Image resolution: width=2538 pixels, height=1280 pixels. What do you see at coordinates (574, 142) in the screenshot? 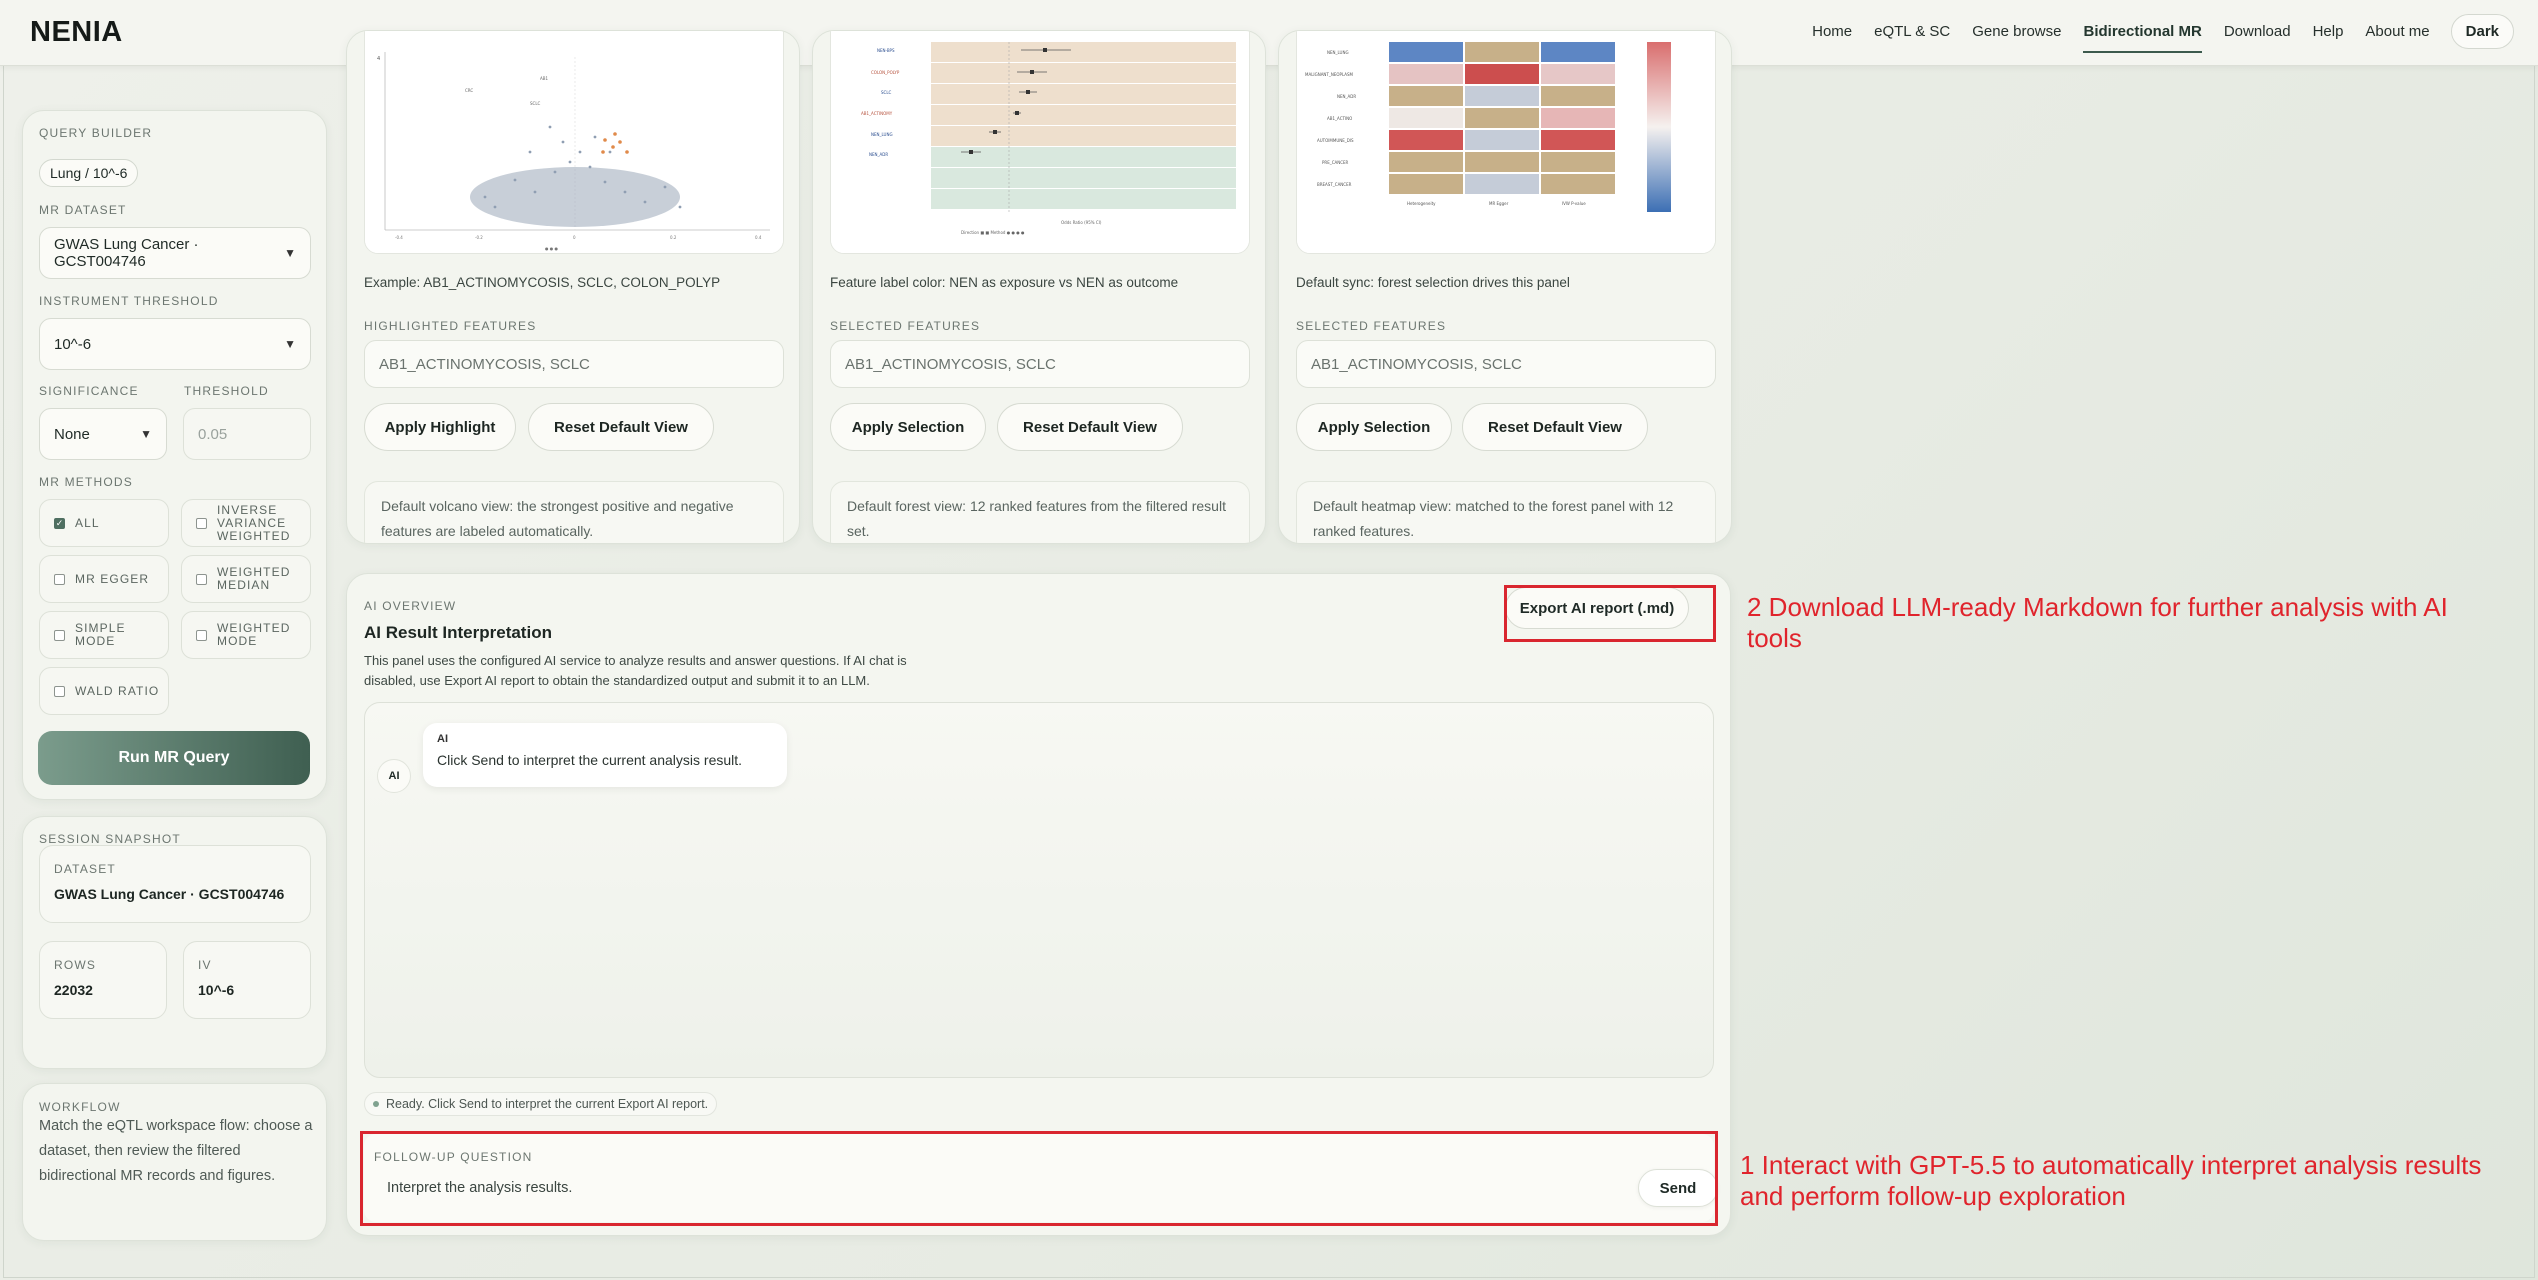
I see `volcano-plot-figure: CRC AB1 SCLC 4 -0.4 -0.2 0 0.2 0.4 ● ● ●` at bounding box center [574, 142].